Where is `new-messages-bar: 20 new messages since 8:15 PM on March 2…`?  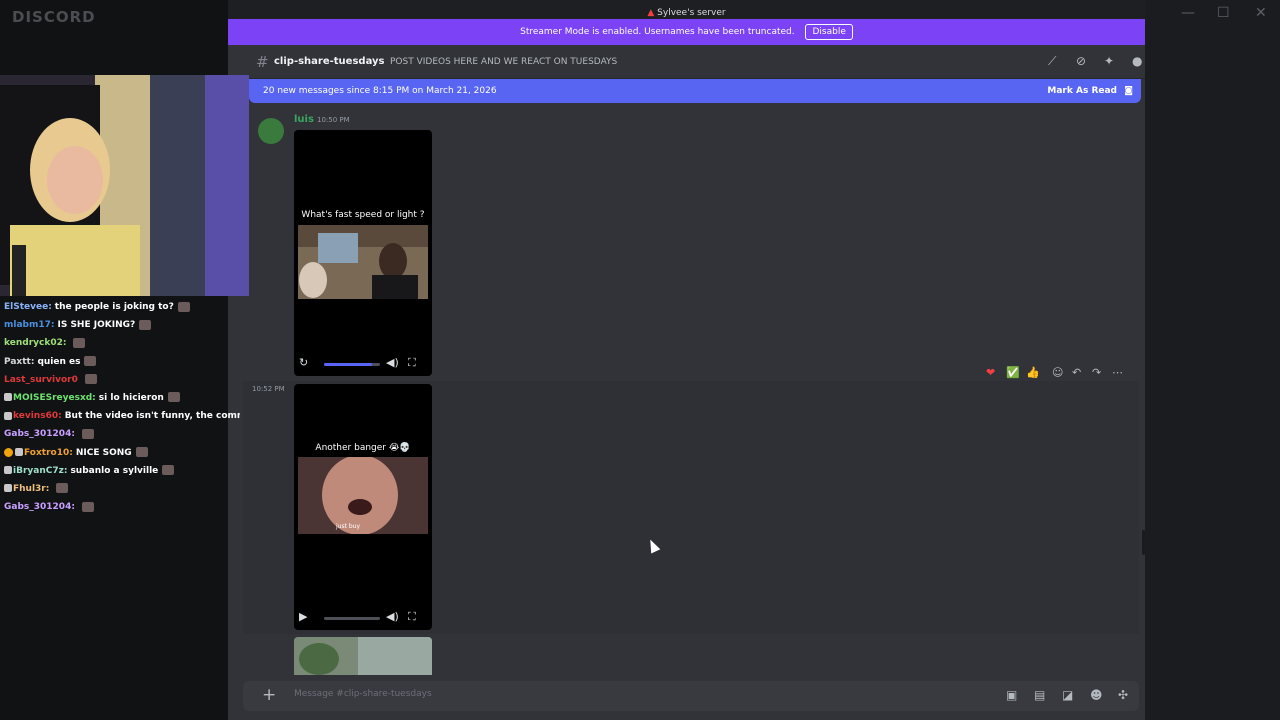
new-messages-bar: 20 new messages since 8:15 PM on March 2… is located at coordinates (695, 91).